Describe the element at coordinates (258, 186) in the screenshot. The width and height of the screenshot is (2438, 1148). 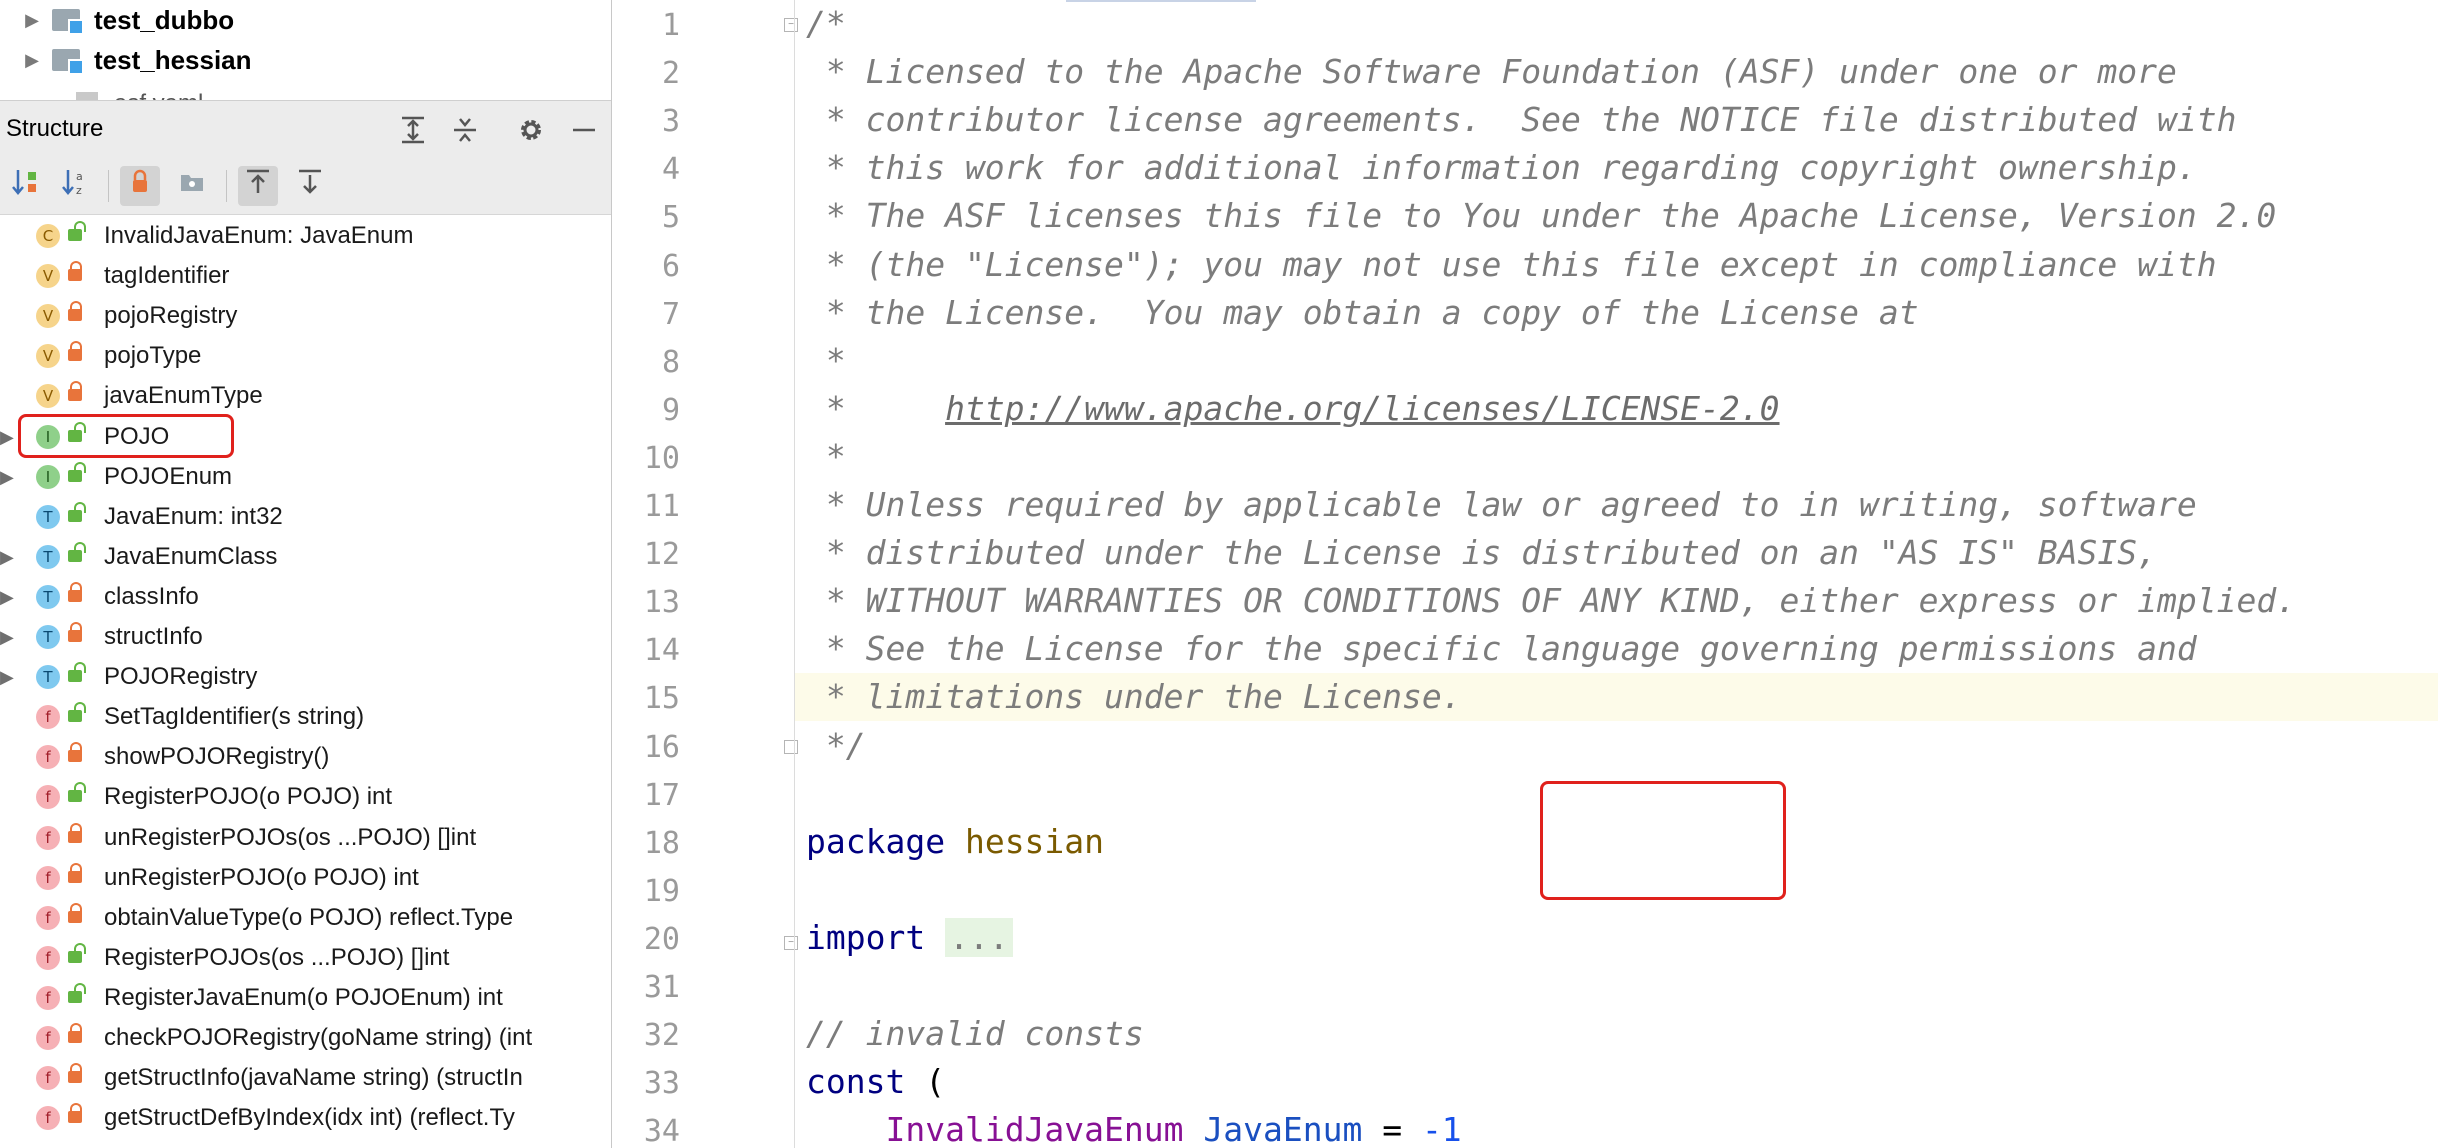
I see `autoscroll-to-source-icon` at that location.